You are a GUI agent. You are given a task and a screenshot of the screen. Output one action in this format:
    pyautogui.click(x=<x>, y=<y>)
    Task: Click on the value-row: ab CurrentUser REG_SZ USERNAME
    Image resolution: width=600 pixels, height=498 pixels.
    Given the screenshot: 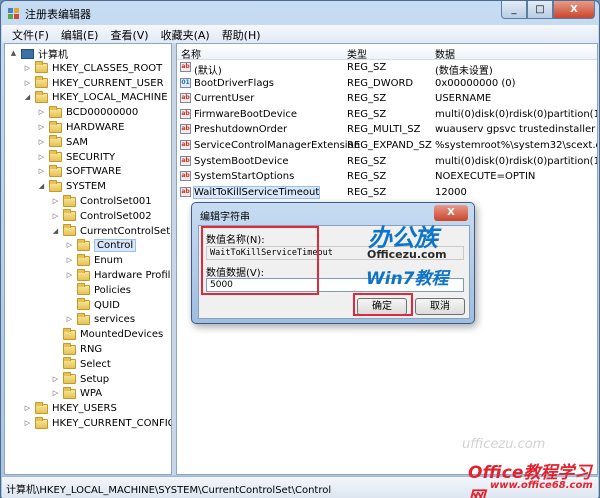 What is the action you would take?
    pyautogui.click(x=387, y=100)
    